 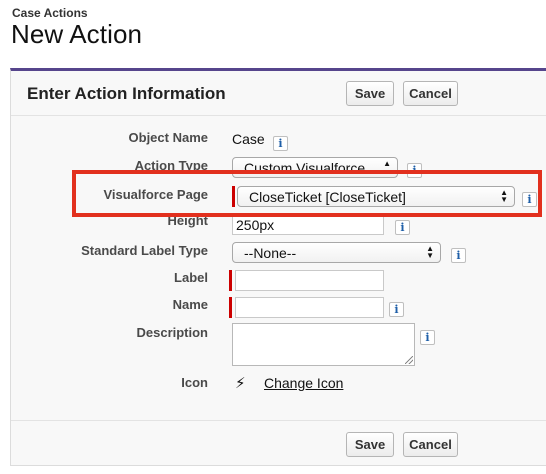 I want to click on resize-grip-icon, so click(x=409, y=360).